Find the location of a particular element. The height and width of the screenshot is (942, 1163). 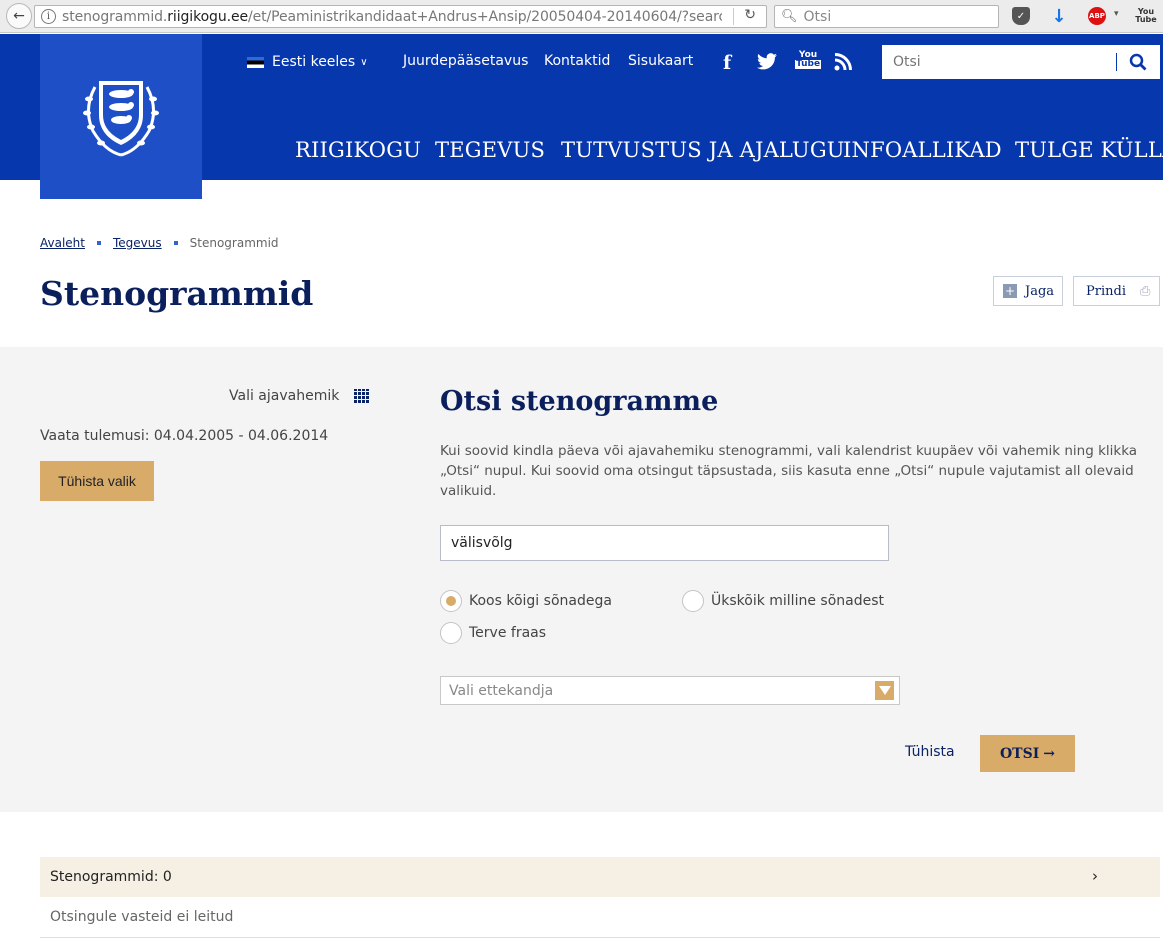

radio-any-word: Ükskõik milline sõnadest is located at coordinates (783, 601).